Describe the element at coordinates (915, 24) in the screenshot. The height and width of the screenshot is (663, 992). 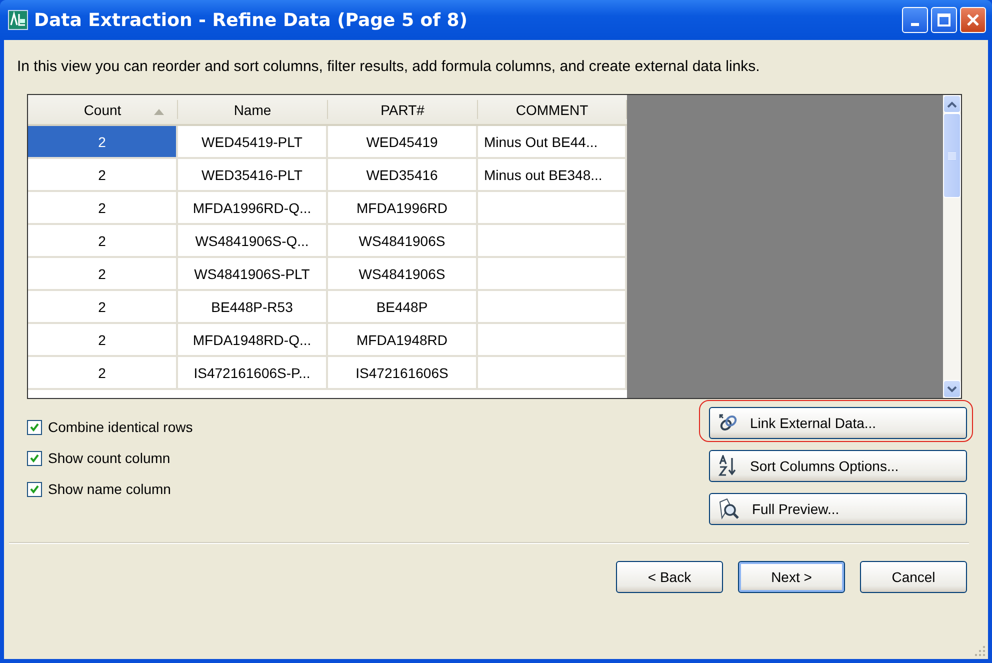
I see `minimize-icon` at that location.